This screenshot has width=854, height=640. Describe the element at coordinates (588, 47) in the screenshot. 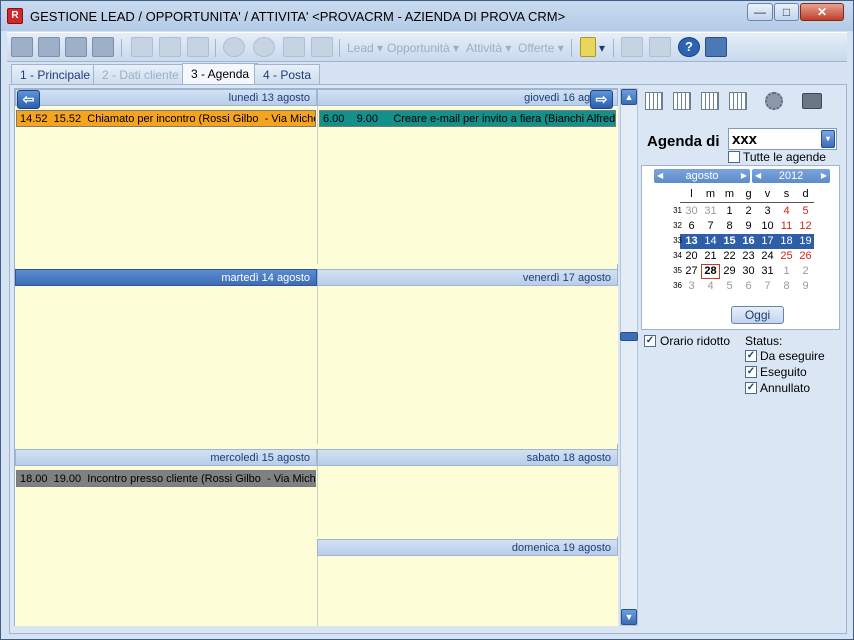

I see `list-icon` at that location.